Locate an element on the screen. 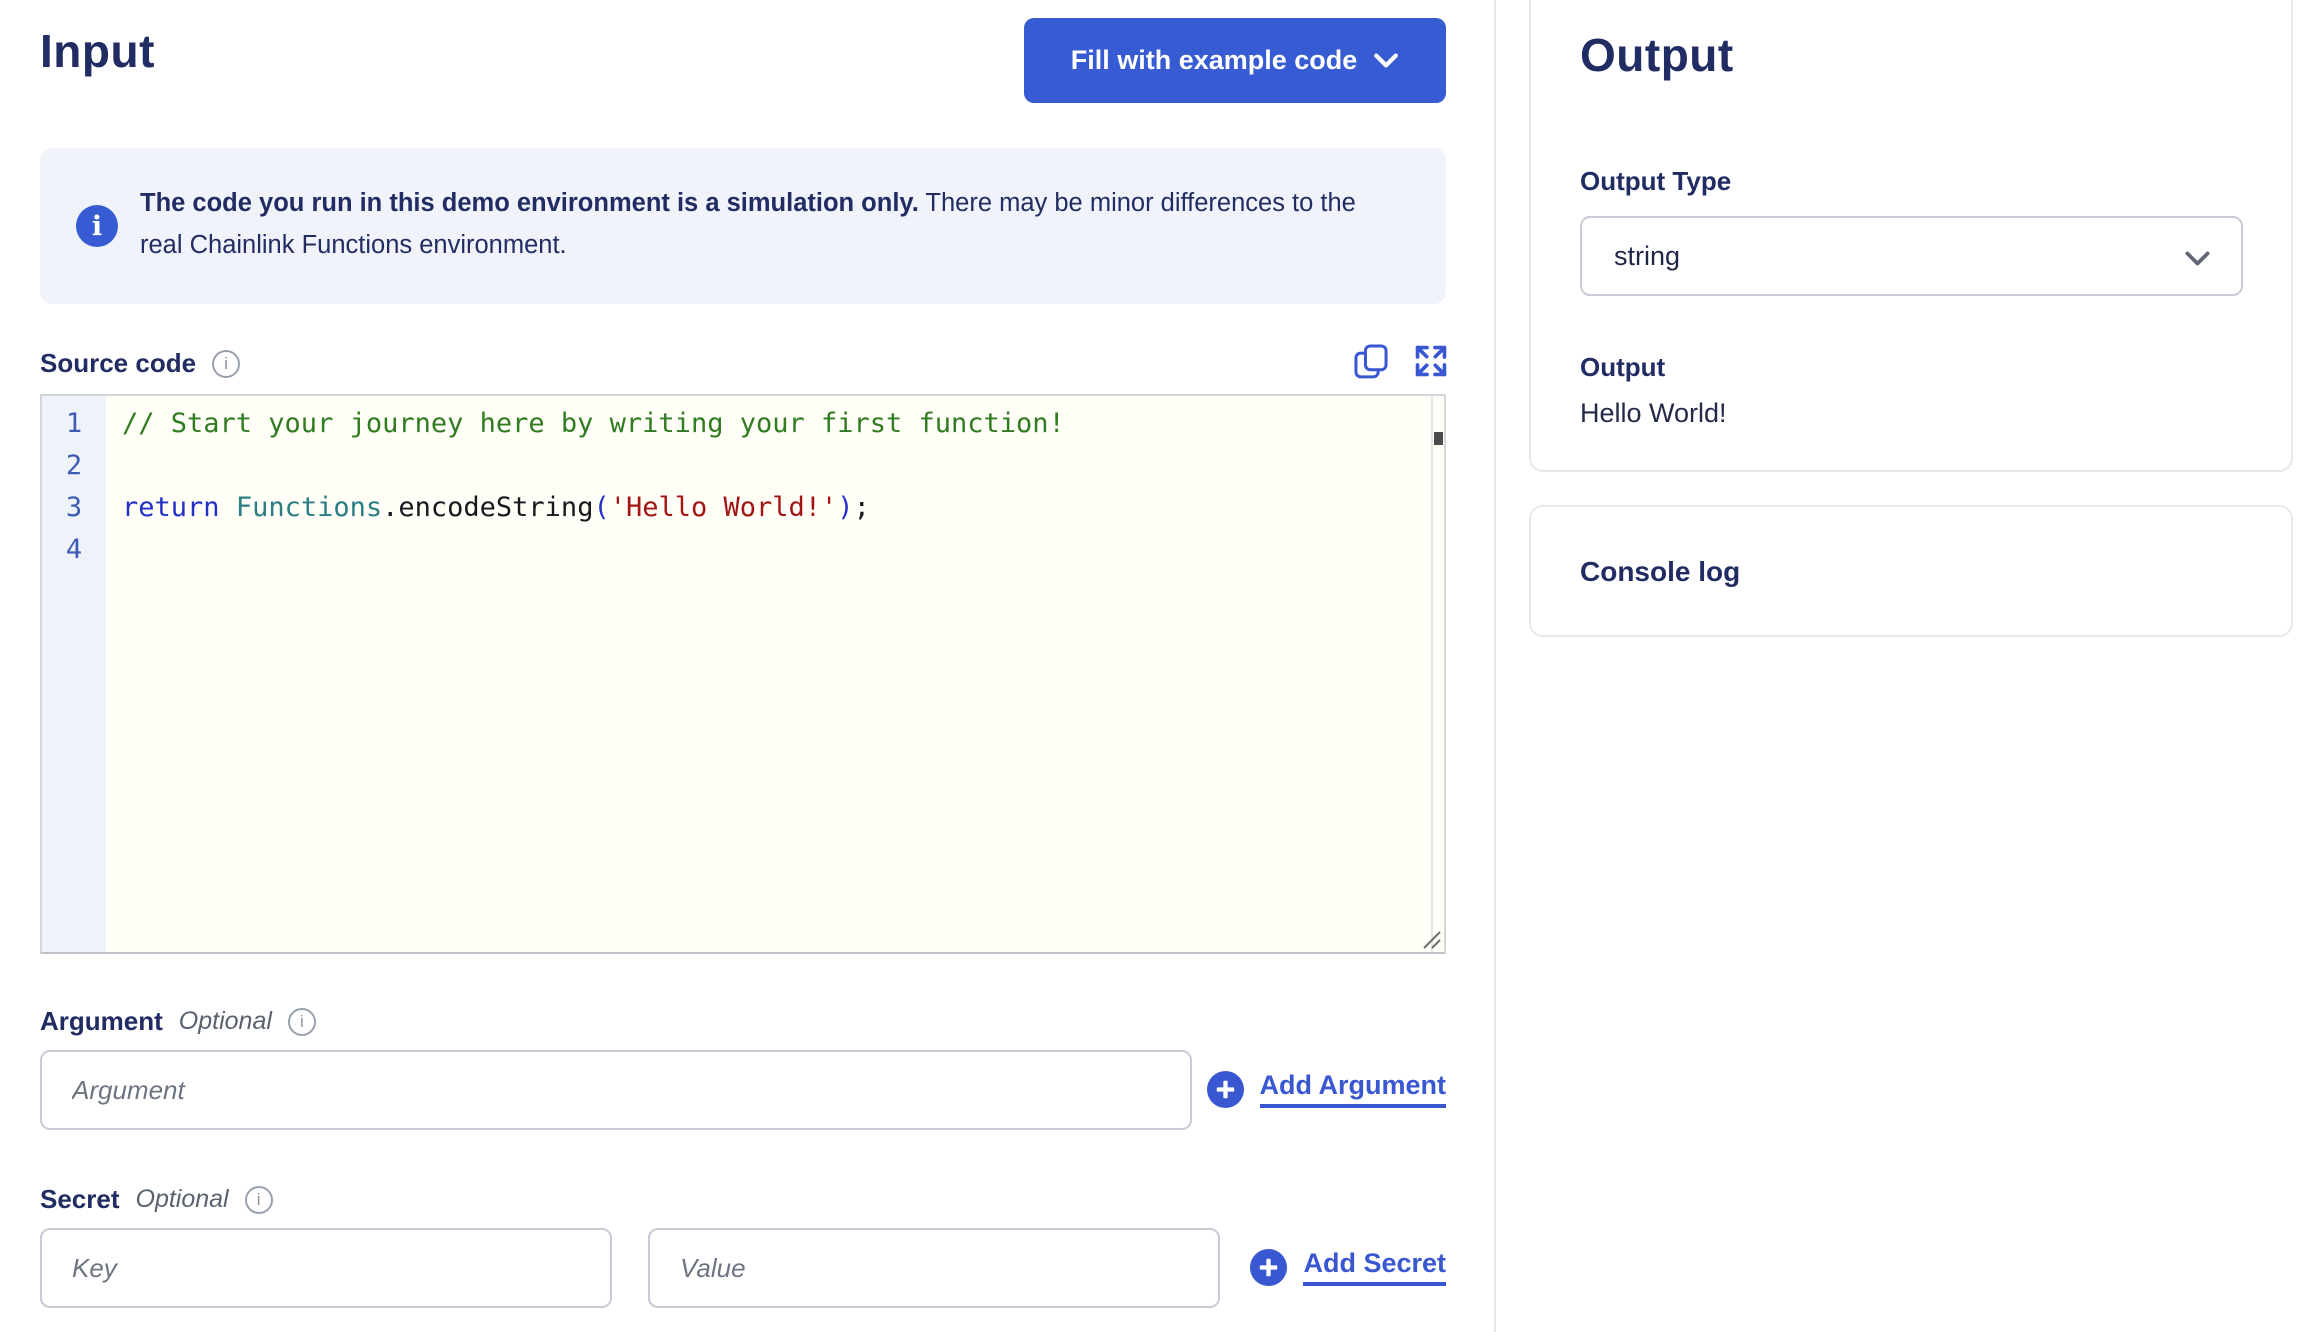  expand-code-icon is located at coordinates (1431, 361).